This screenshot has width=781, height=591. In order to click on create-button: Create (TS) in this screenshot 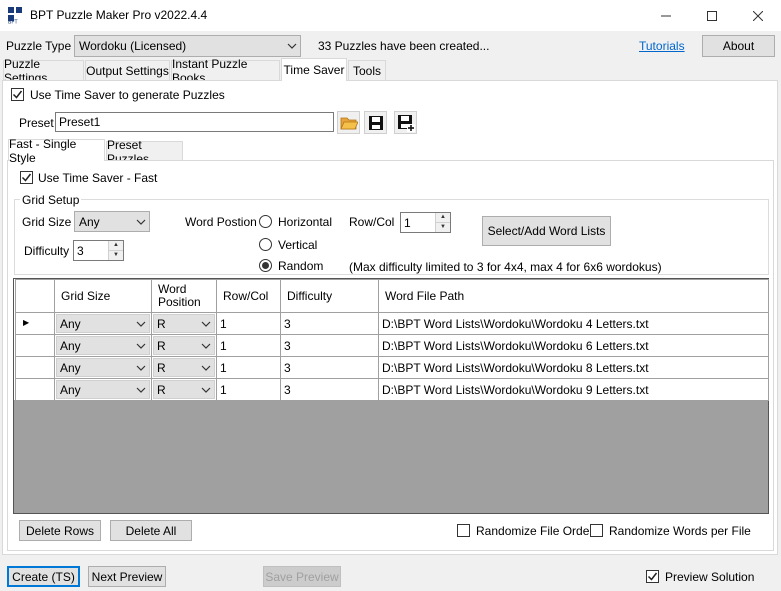, I will do `click(43, 576)`.